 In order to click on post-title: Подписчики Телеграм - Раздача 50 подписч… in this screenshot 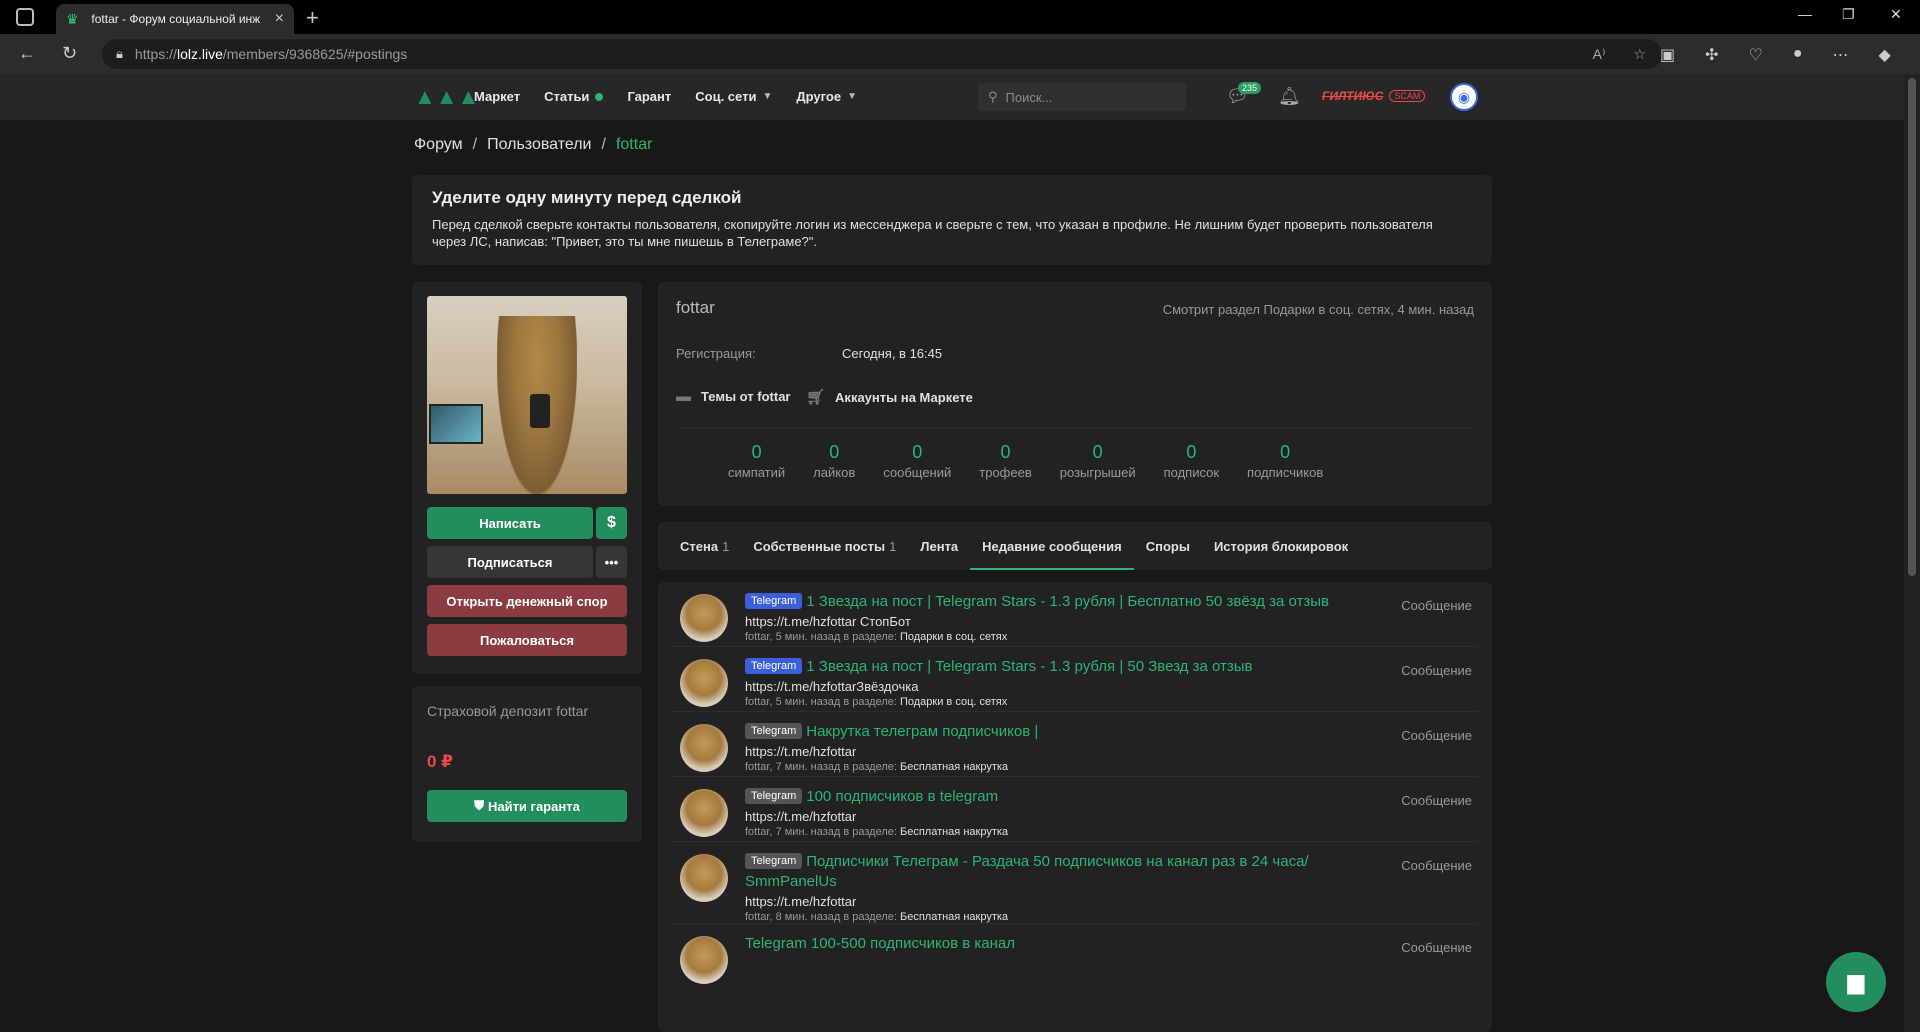, I will do `click(1027, 871)`.